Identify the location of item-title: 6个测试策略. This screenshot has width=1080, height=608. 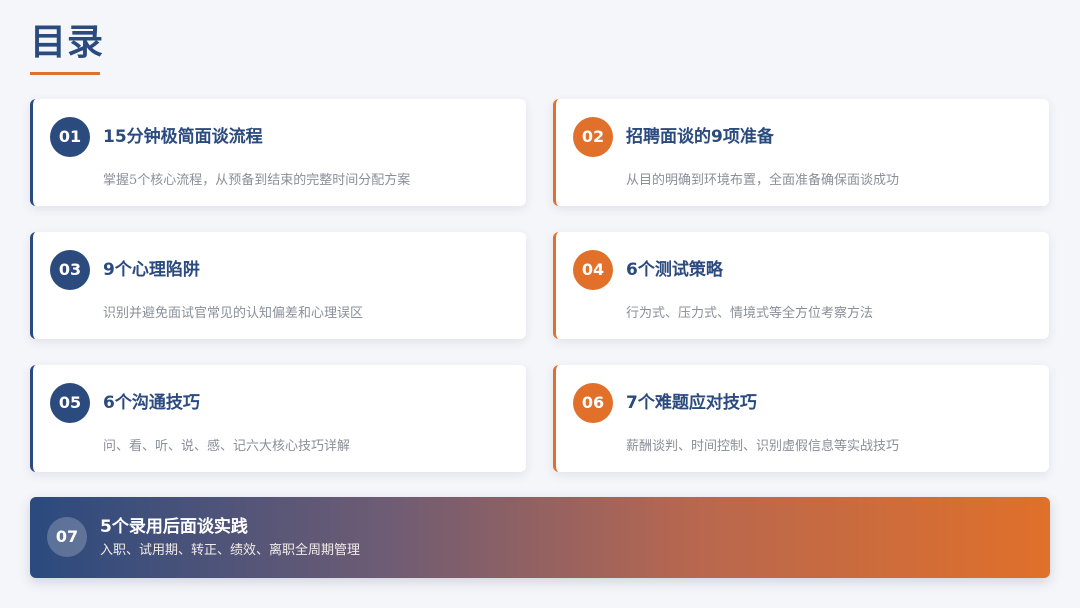
(674, 270).